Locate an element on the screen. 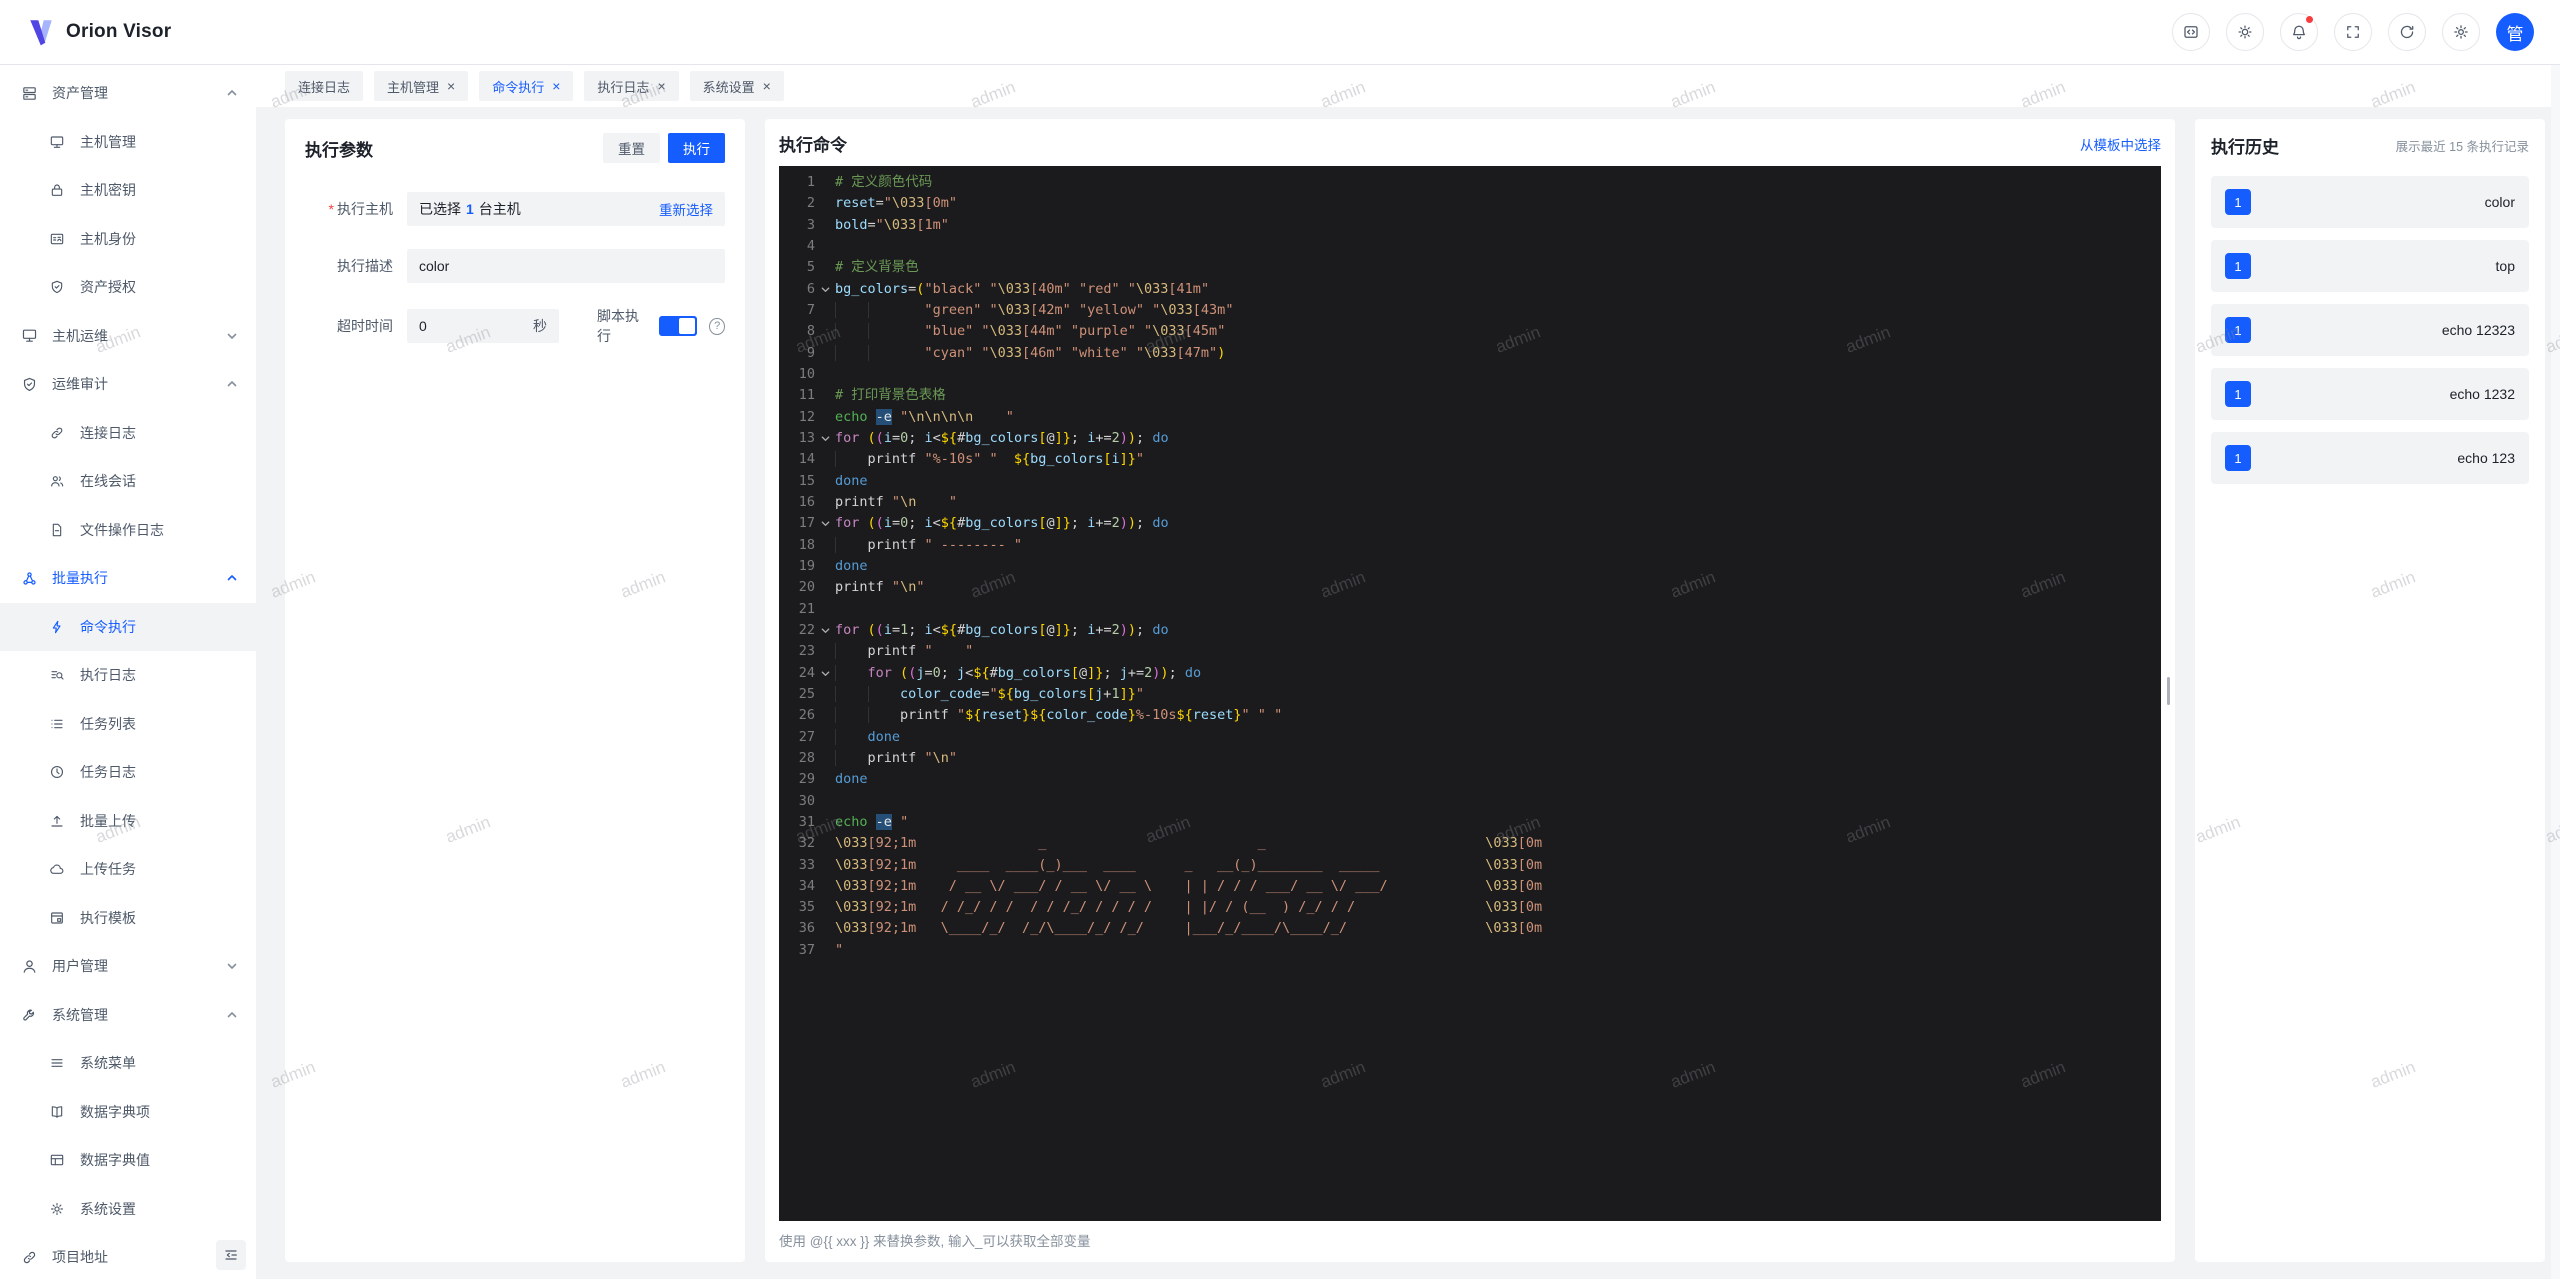 Image resolution: width=2560 pixels, height=1279 pixels. line-number: 35 is located at coordinates (806, 907).